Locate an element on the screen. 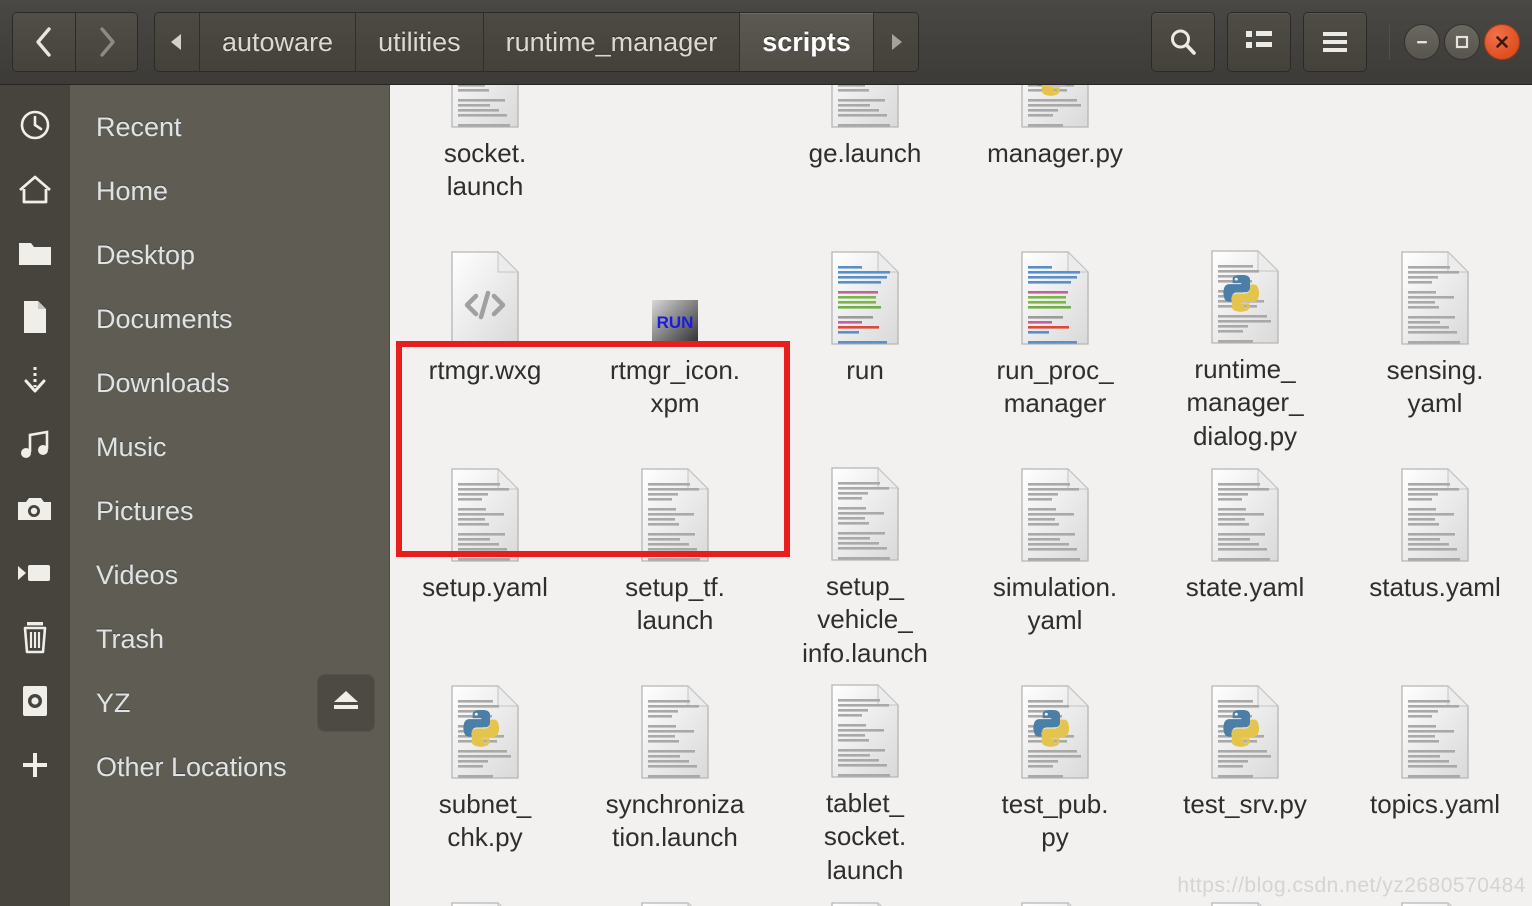 This screenshot has height=906, width=1532. watermark-text: https://blog.csdn.net/yz2680570484 is located at coordinates (1351, 885).